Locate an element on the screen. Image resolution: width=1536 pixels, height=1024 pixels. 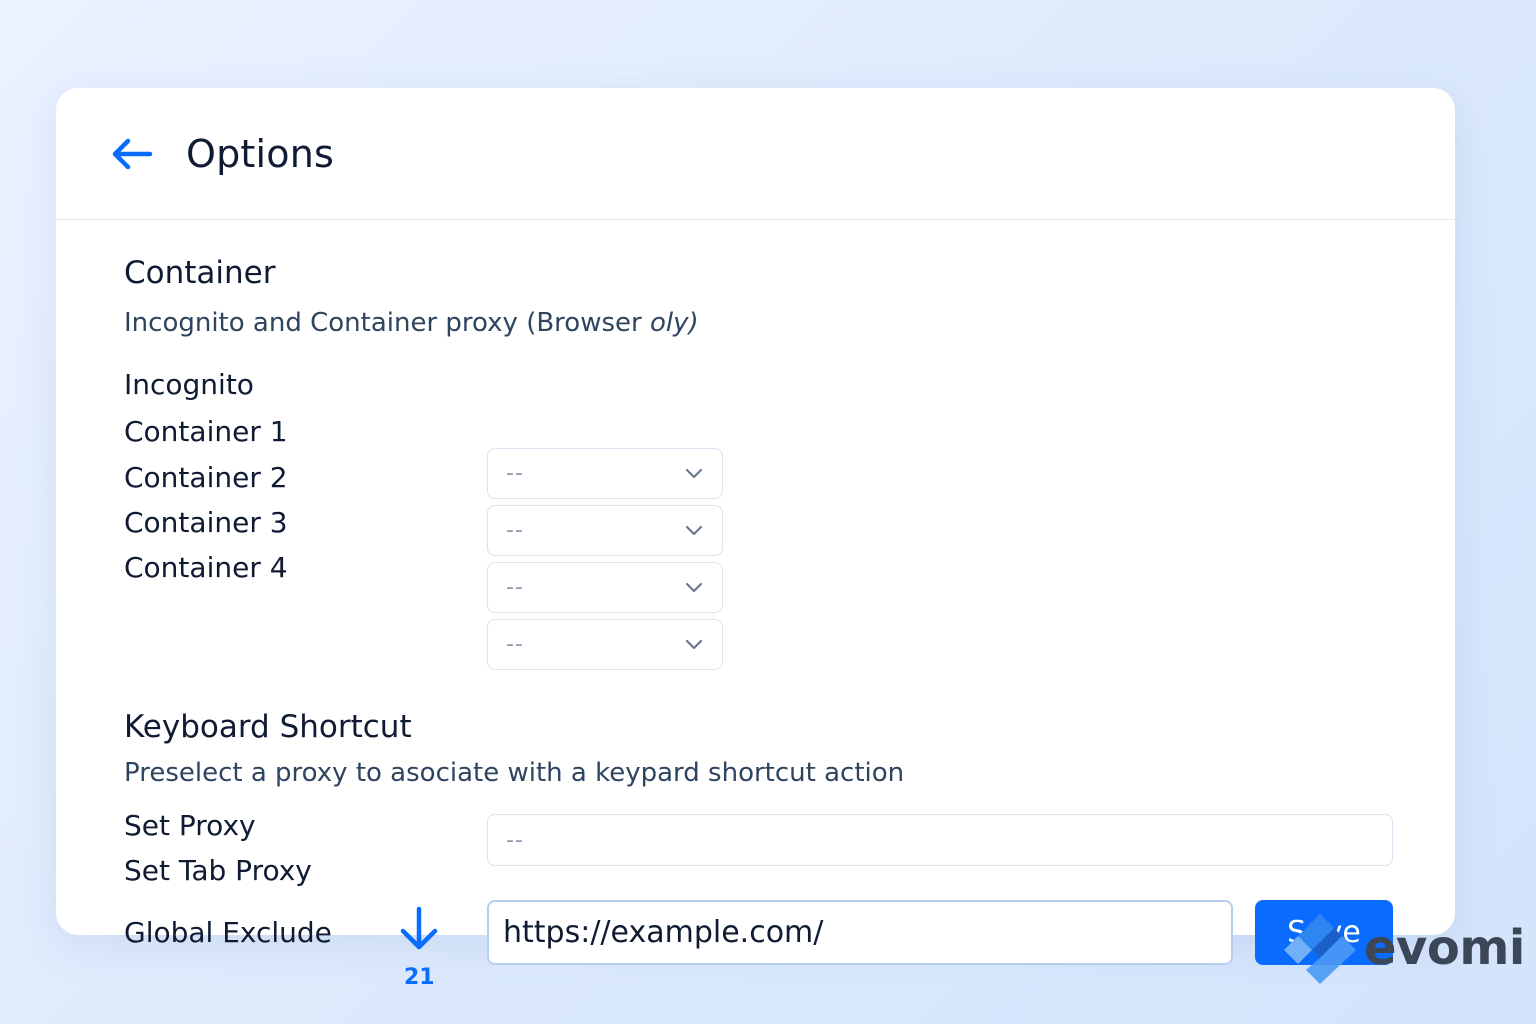
container-3-proxy-select: -- is located at coordinates (605, 644).